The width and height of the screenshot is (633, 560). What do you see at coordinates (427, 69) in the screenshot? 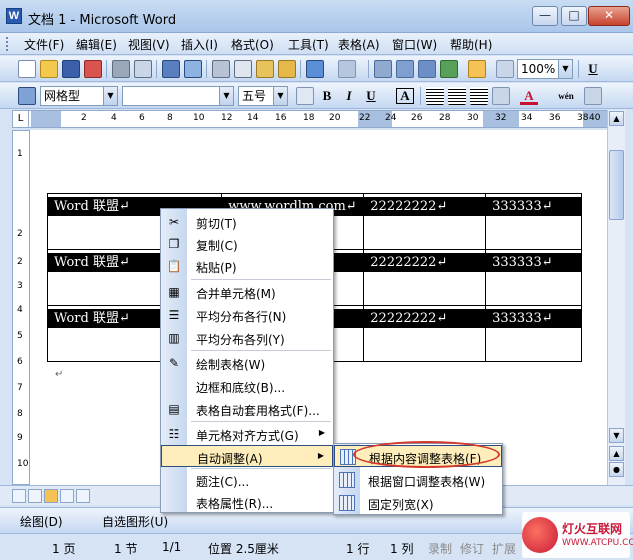
I see `insert-table-icon` at bounding box center [427, 69].